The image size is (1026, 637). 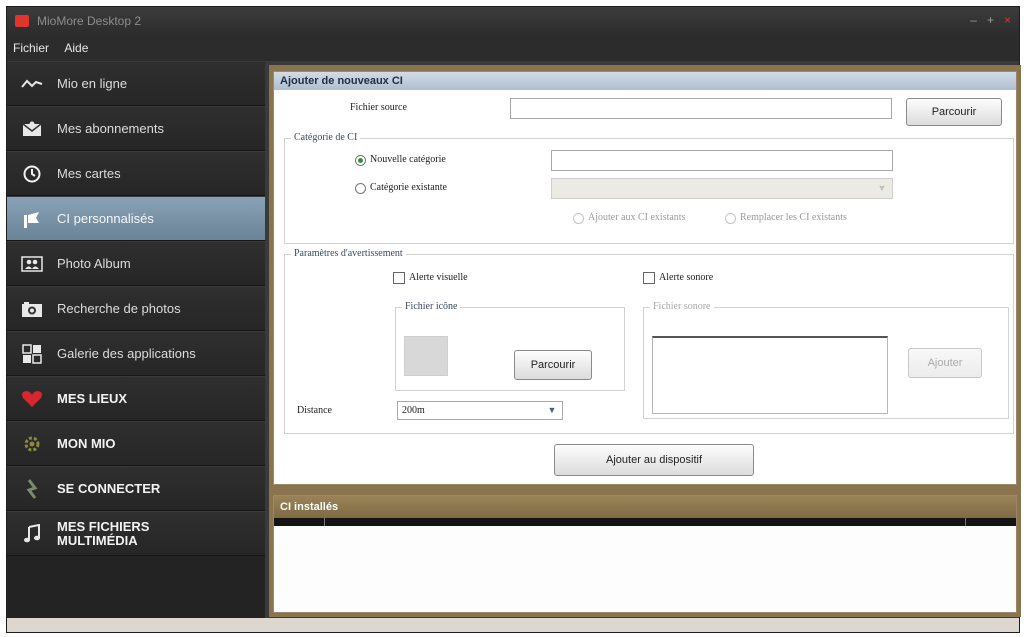 I want to click on title-bar: MioMore Desktop 2 – + ×, so click(x=513, y=21).